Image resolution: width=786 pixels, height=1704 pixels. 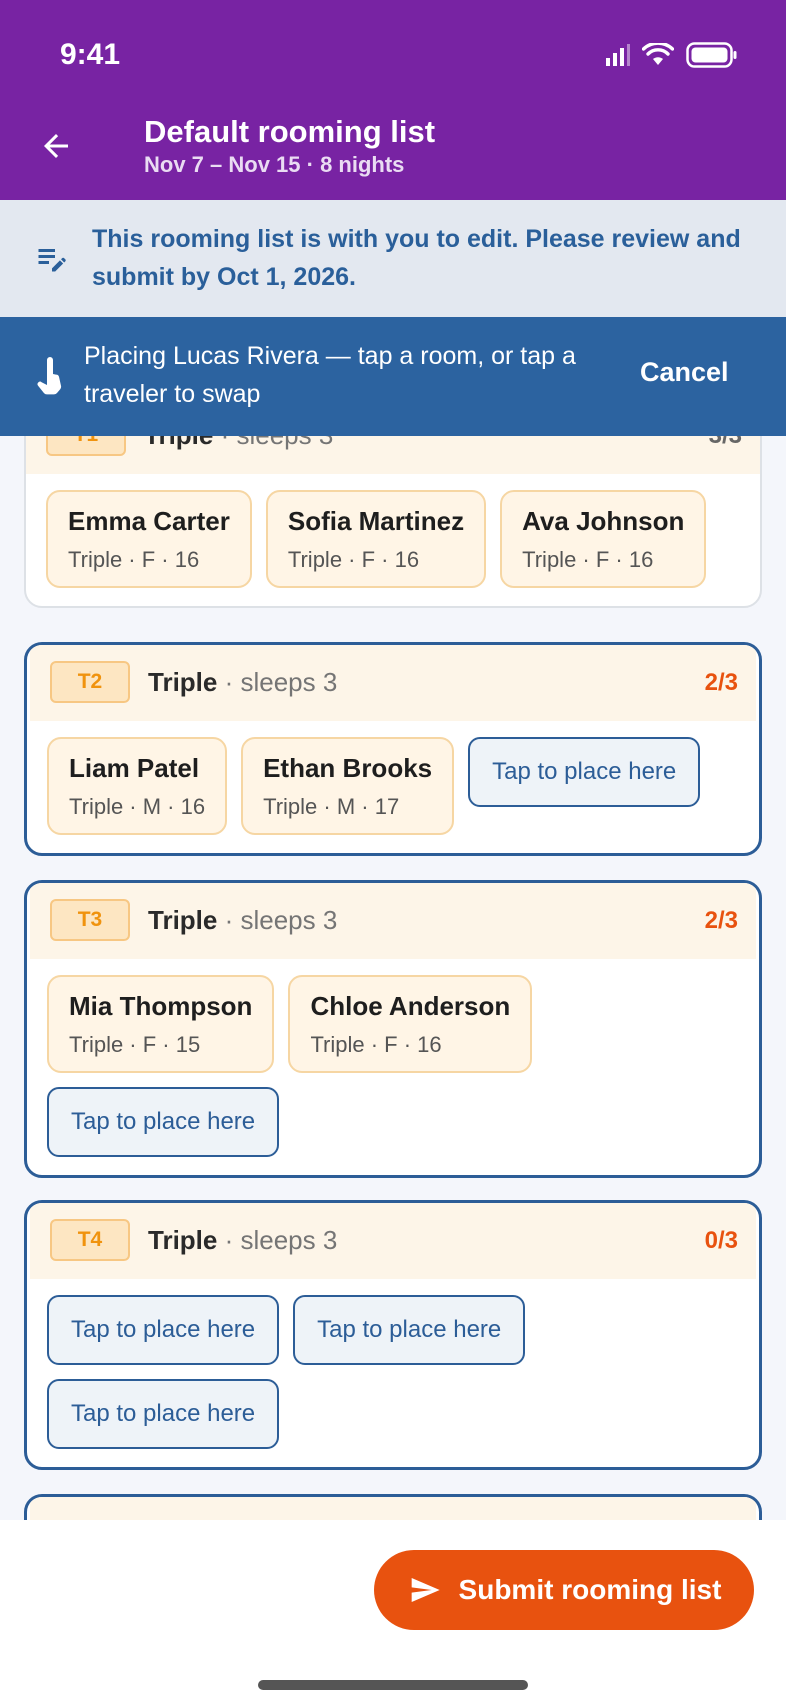 I want to click on traveler-card: Mia Thompson Triple · F · 15, so click(x=161, y=1024).